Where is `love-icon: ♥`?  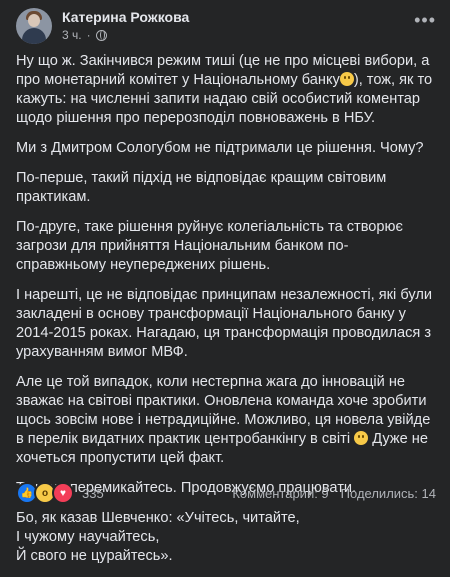 love-icon: ♥ is located at coordinates (63, 493).